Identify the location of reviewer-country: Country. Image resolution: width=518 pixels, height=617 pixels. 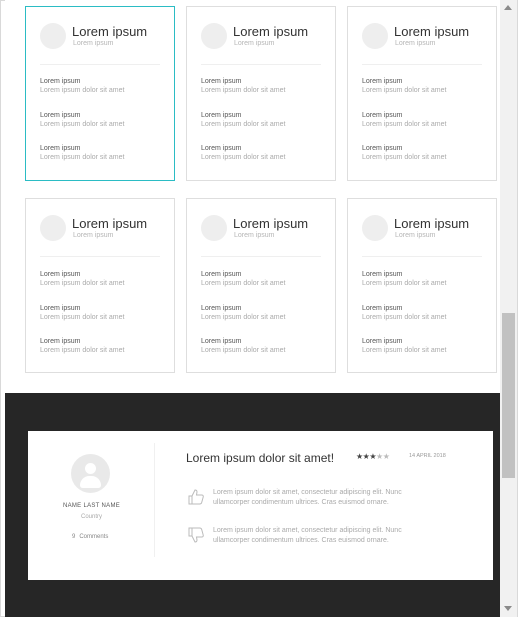
(91, 517).